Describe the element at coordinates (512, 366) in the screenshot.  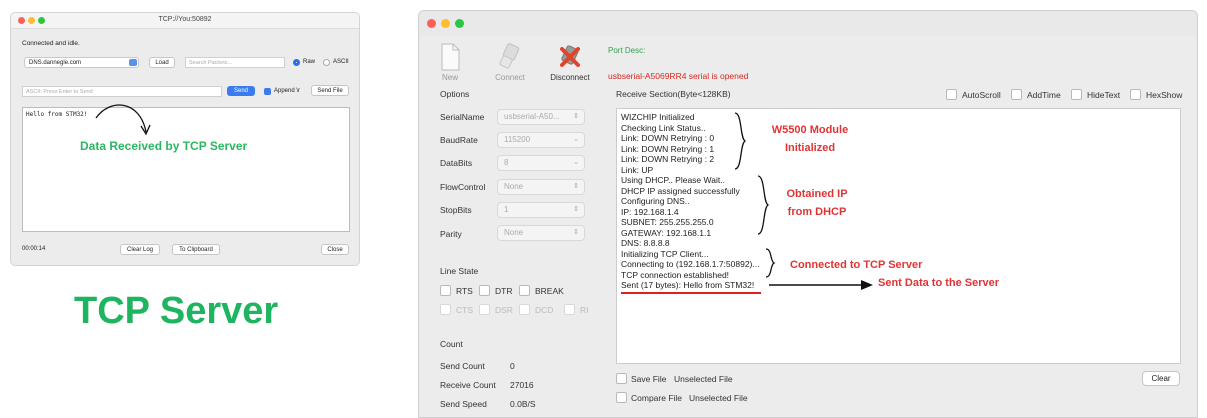
I see `send-count-value: 0` at that location.